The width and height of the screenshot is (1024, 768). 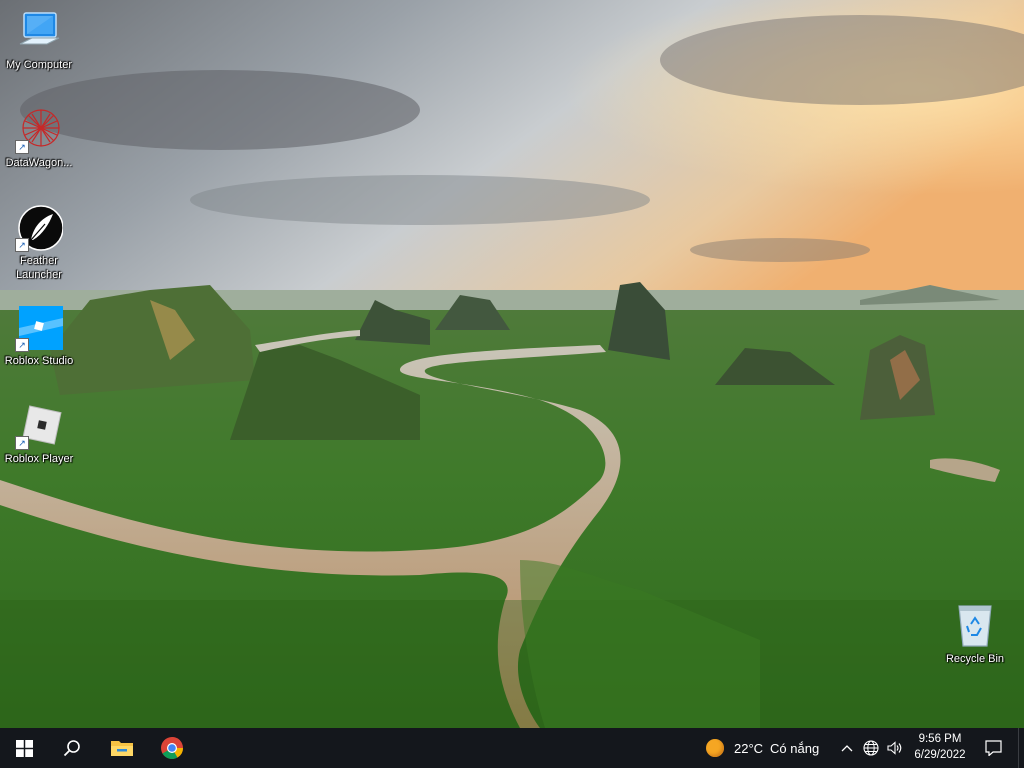 What do you see at coordinates (795, 748) in the screenshot?
I see `weather-condition: Có nắng` at bounding box center [795, 748].